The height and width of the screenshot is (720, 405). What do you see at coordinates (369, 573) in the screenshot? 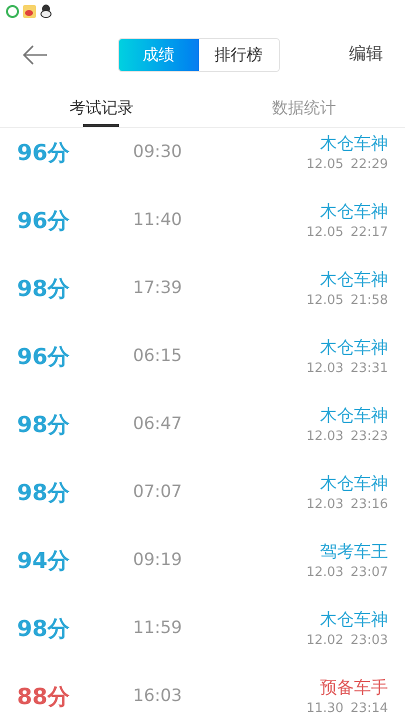
I see `time: 23:07` at bounding box center [369, 573].